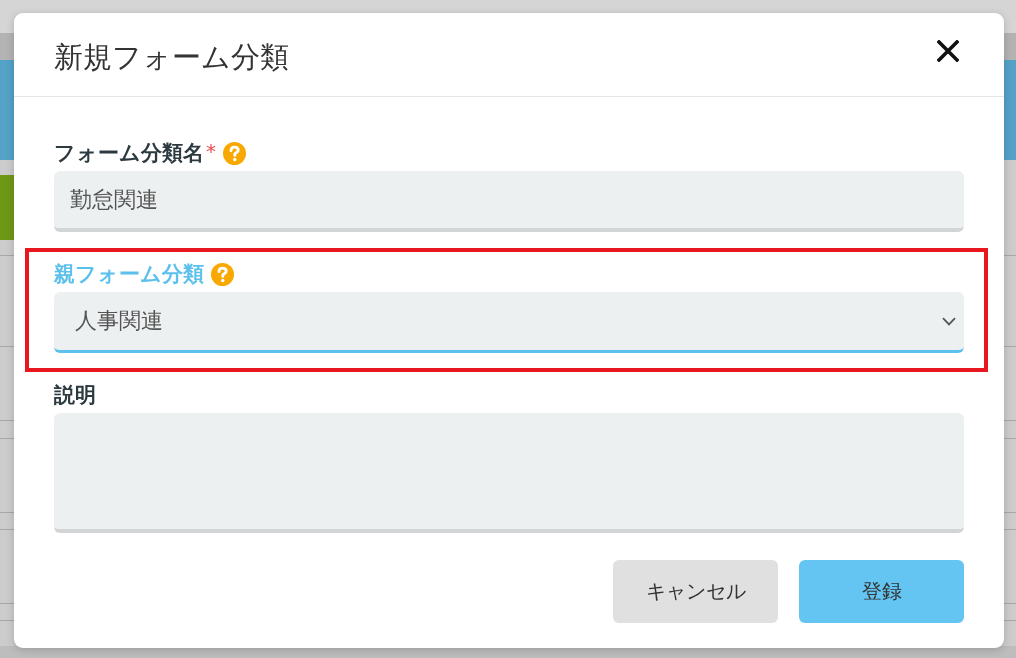  What do you see at coordinates (211, 151) in the screenshot?
I see `required-mark: *` at bounding box center [211, 151].